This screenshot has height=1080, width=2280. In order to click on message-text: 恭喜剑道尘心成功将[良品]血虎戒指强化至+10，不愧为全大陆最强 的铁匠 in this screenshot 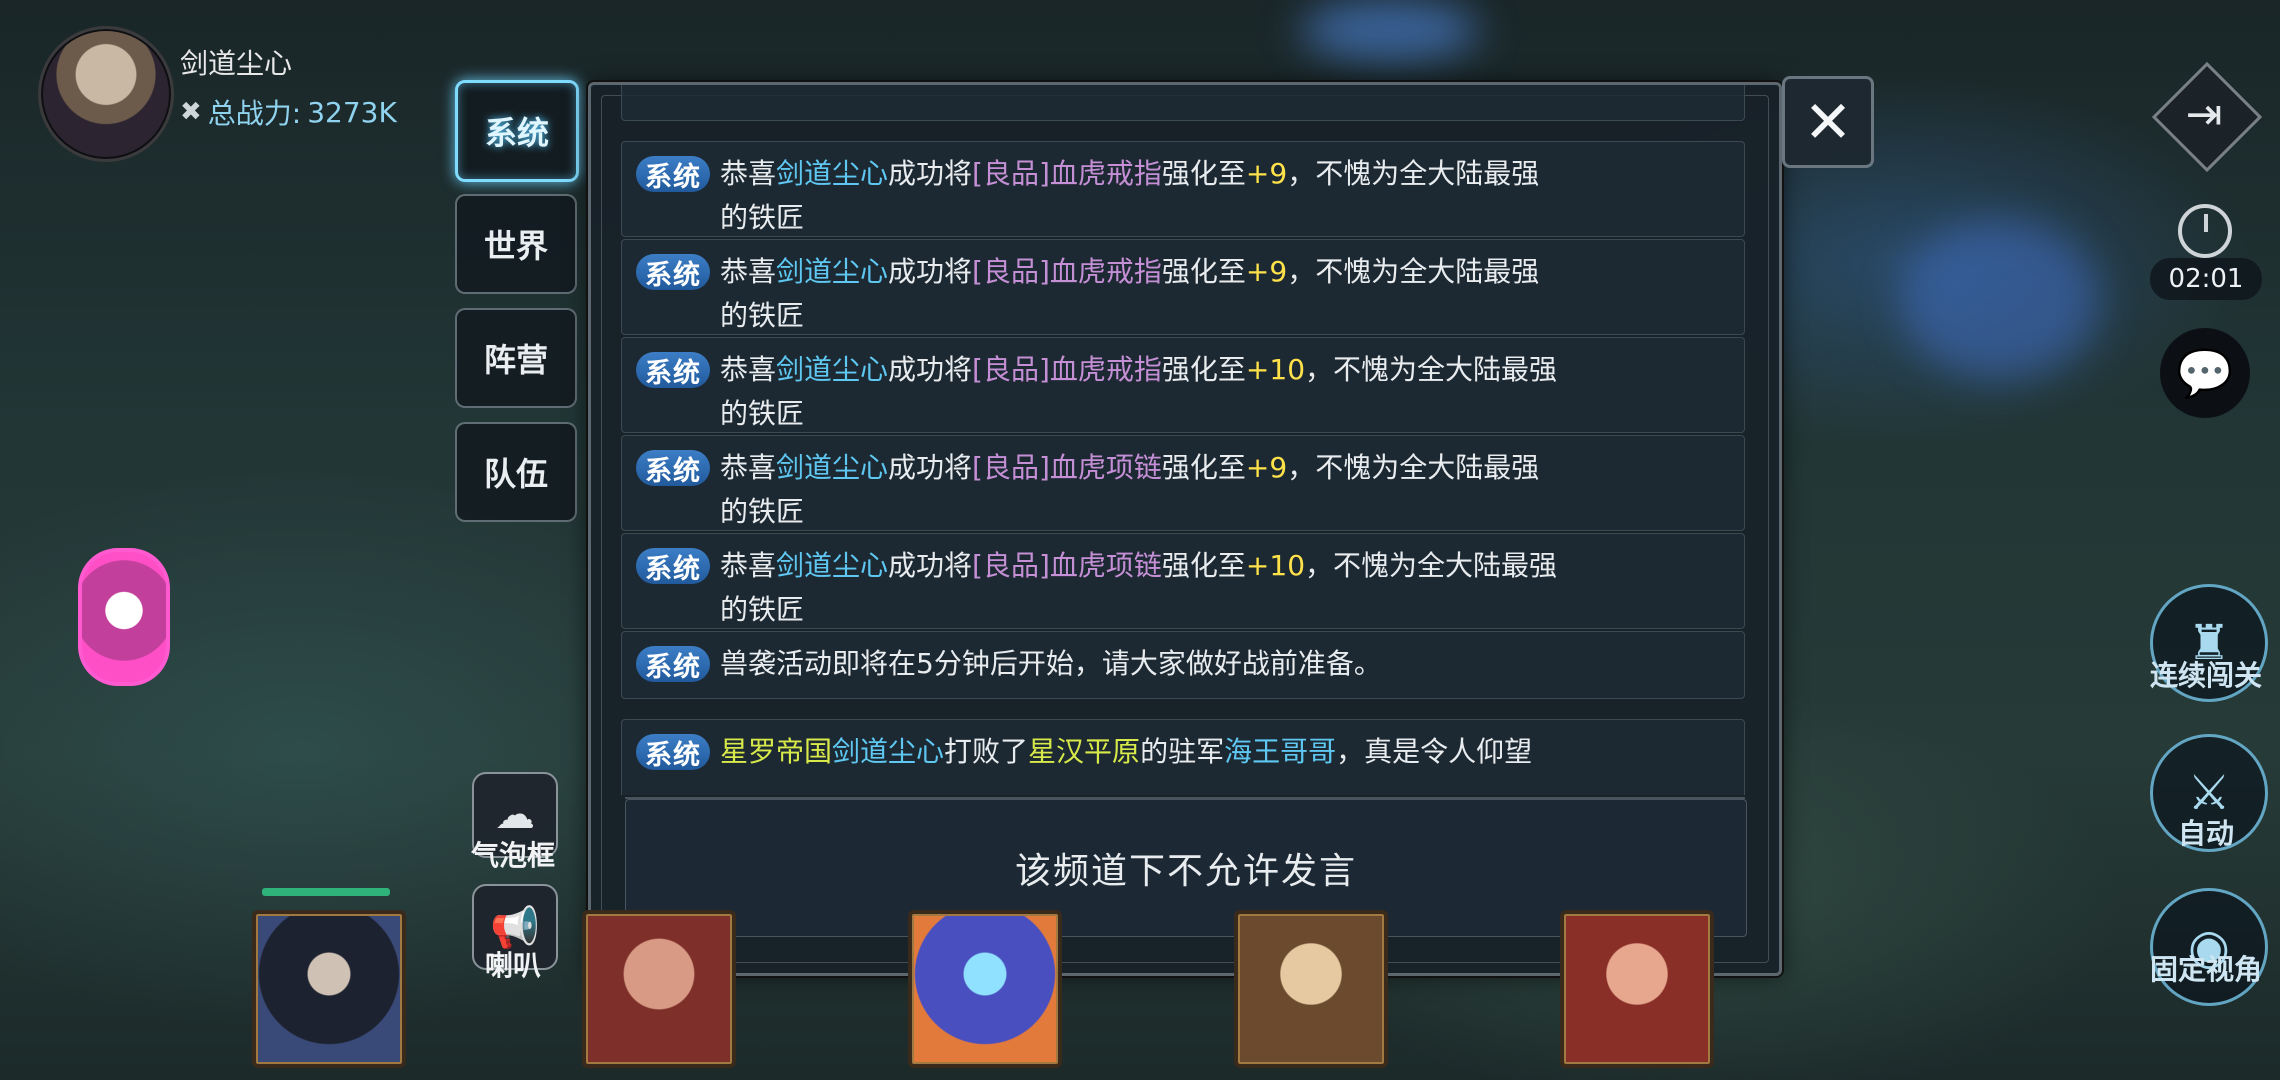, I will do `click(1139, 391)`.